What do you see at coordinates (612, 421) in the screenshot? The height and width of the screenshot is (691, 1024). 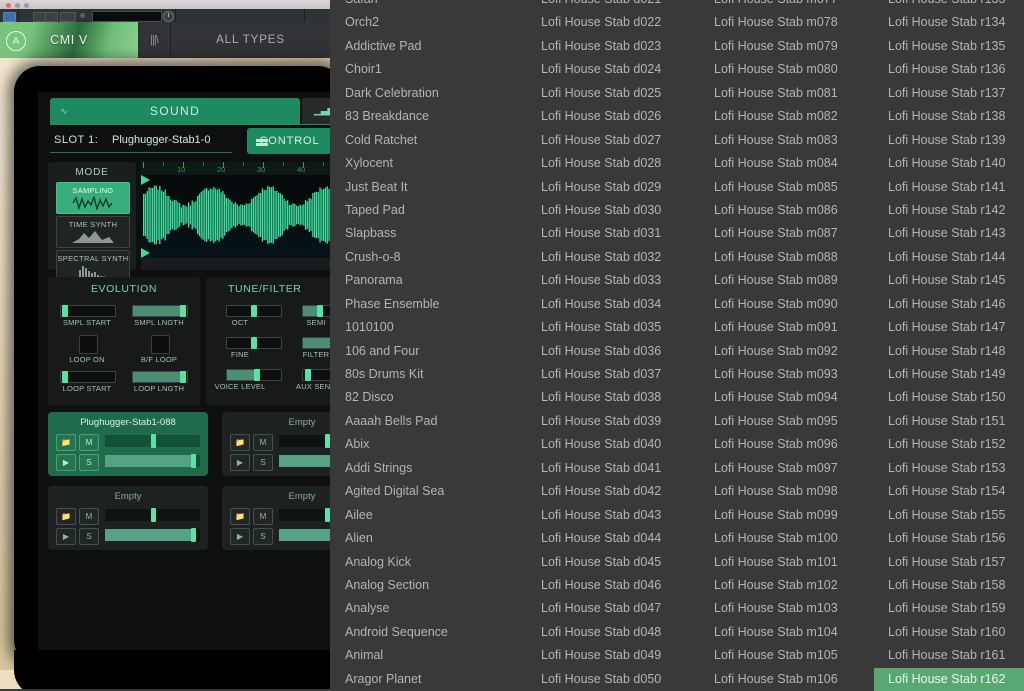 I see `list-item: Lofi House Stab d039` at bounding box center [612, 421].